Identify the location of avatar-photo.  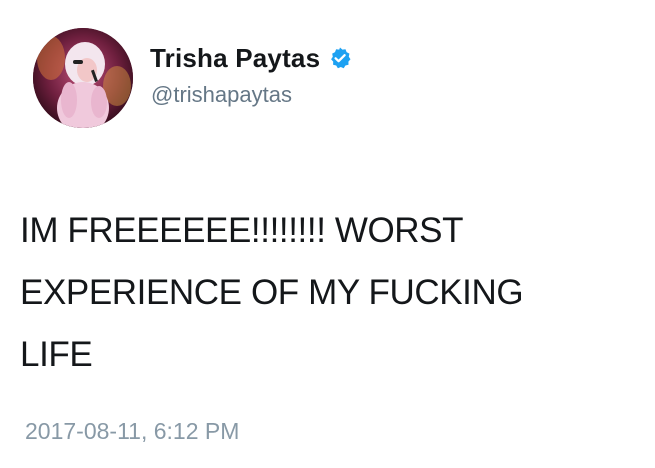
(83, 78).